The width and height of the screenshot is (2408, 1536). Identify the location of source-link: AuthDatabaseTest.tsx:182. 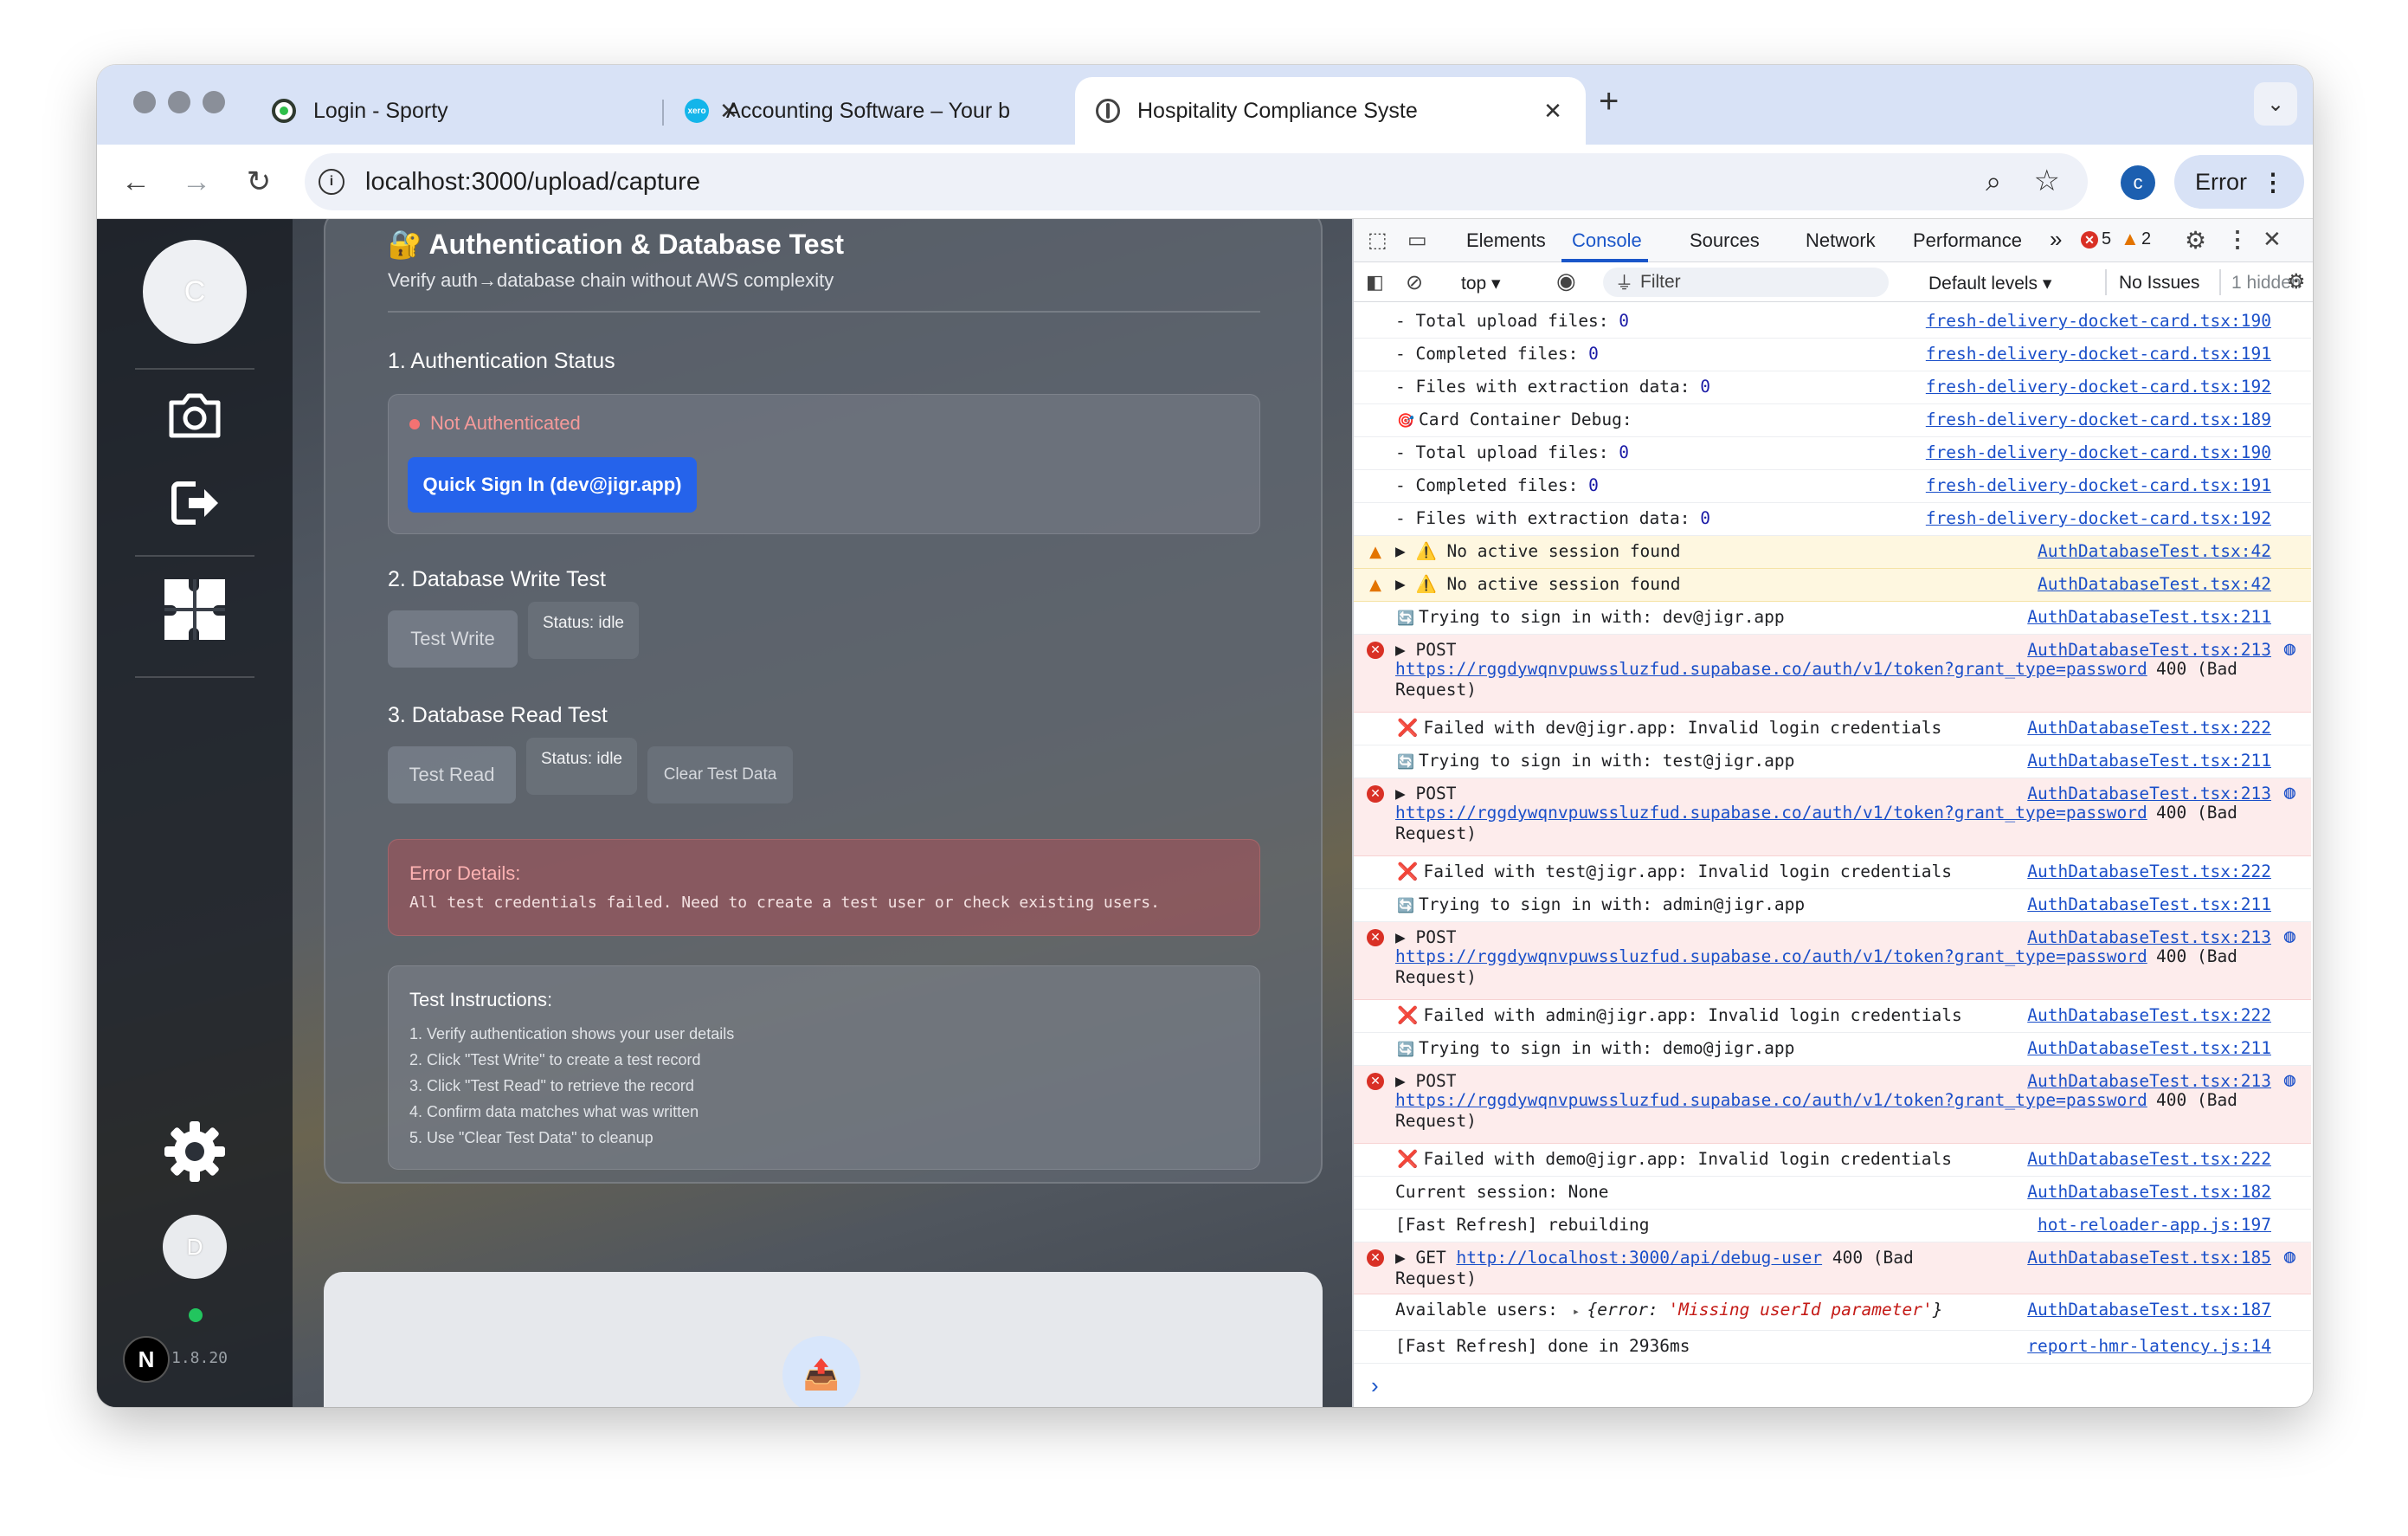
(2149, 1192).